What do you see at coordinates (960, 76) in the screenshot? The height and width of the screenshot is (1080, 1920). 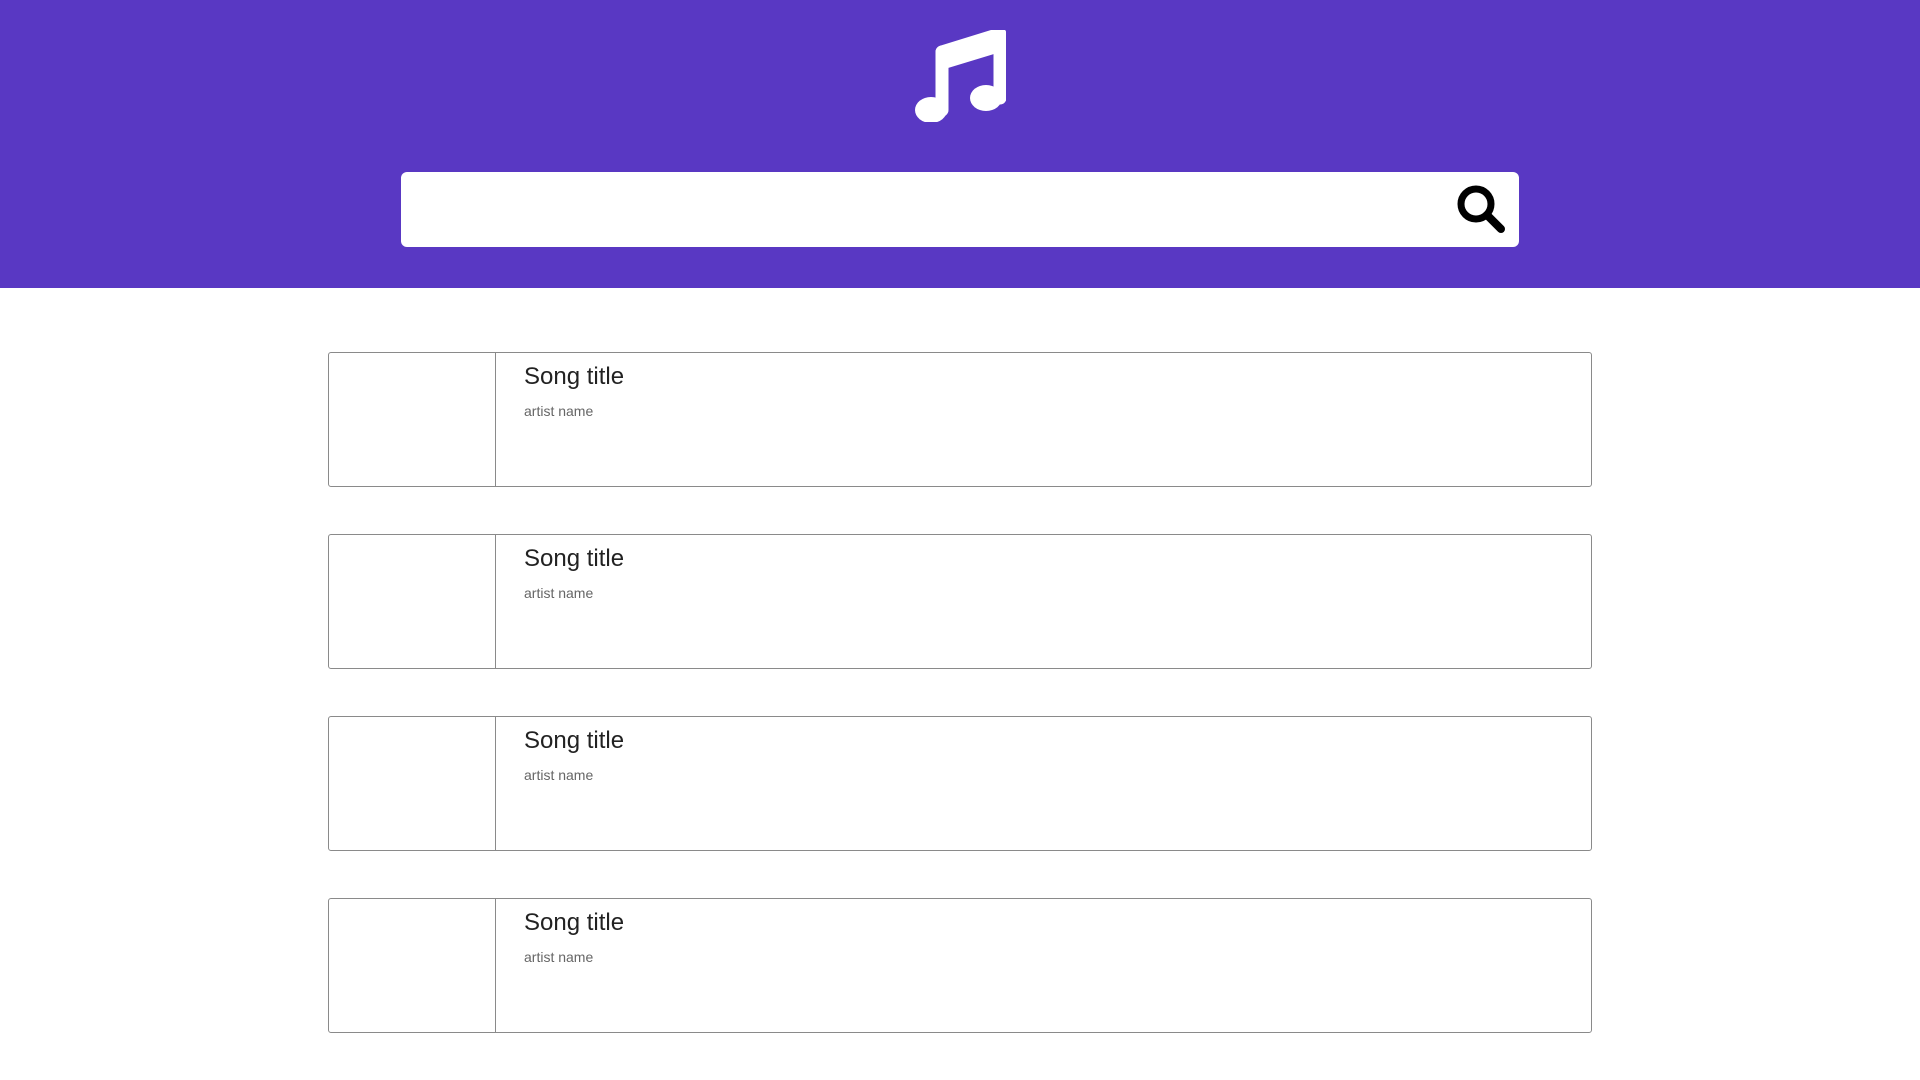 I see `music-note-icon` at bounding box center [960, 76].